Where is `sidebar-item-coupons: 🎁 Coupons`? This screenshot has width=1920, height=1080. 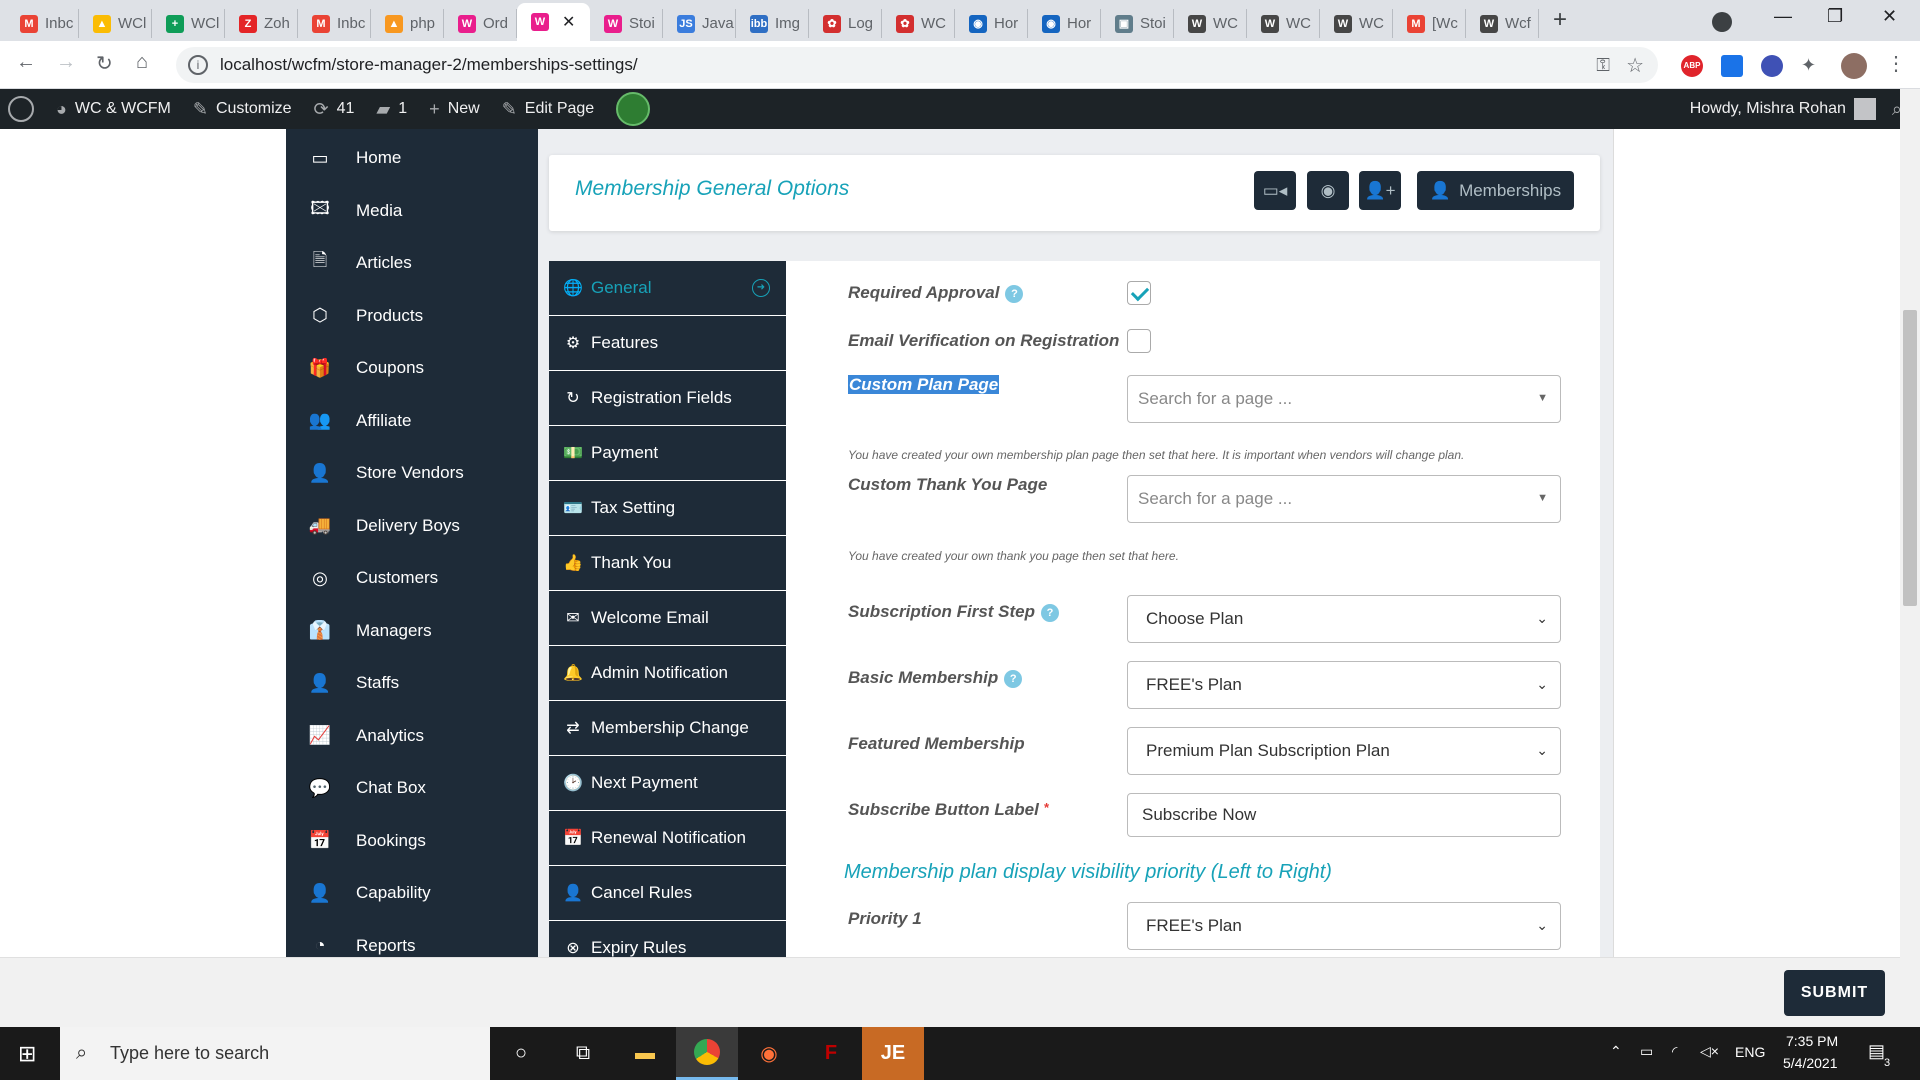
sidebar-item-coupons: 🎁 Coupons is located at coordinates (412, 368).